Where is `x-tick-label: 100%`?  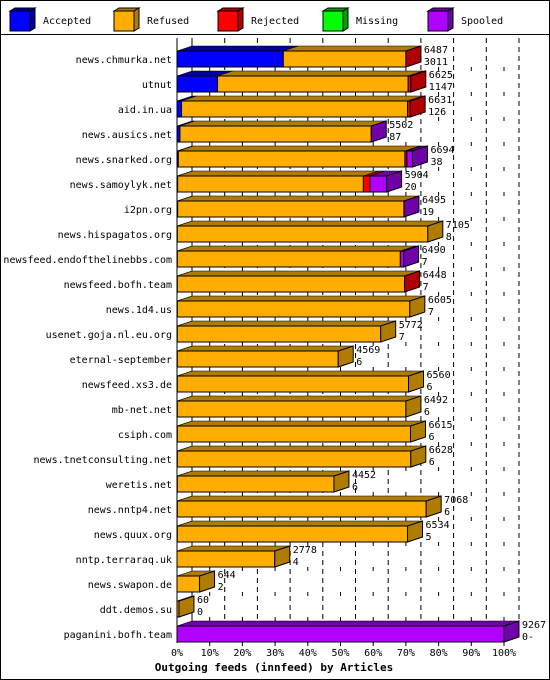 x-tick-label: 100% is located at coordinates (504, 653).